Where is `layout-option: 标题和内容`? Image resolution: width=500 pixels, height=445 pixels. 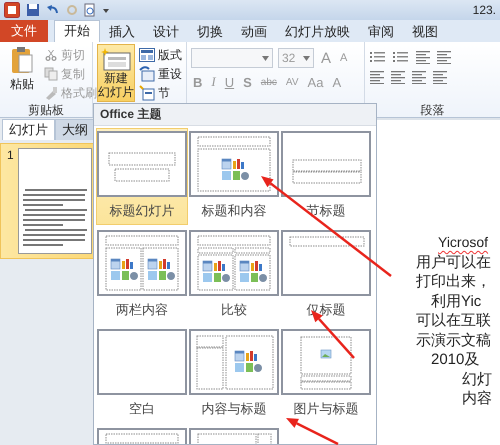 layout-option: 标题和内容 is located at coordinates (234, 176).